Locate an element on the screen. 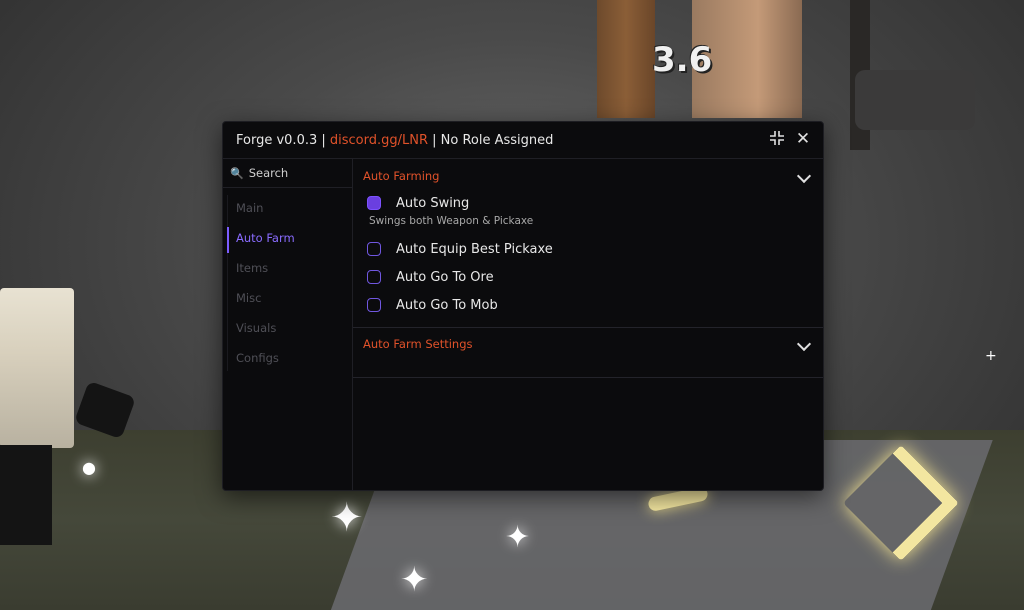 The image size is (1024, 610). damage-number: 3.6 is located at coordinates (682, 60).